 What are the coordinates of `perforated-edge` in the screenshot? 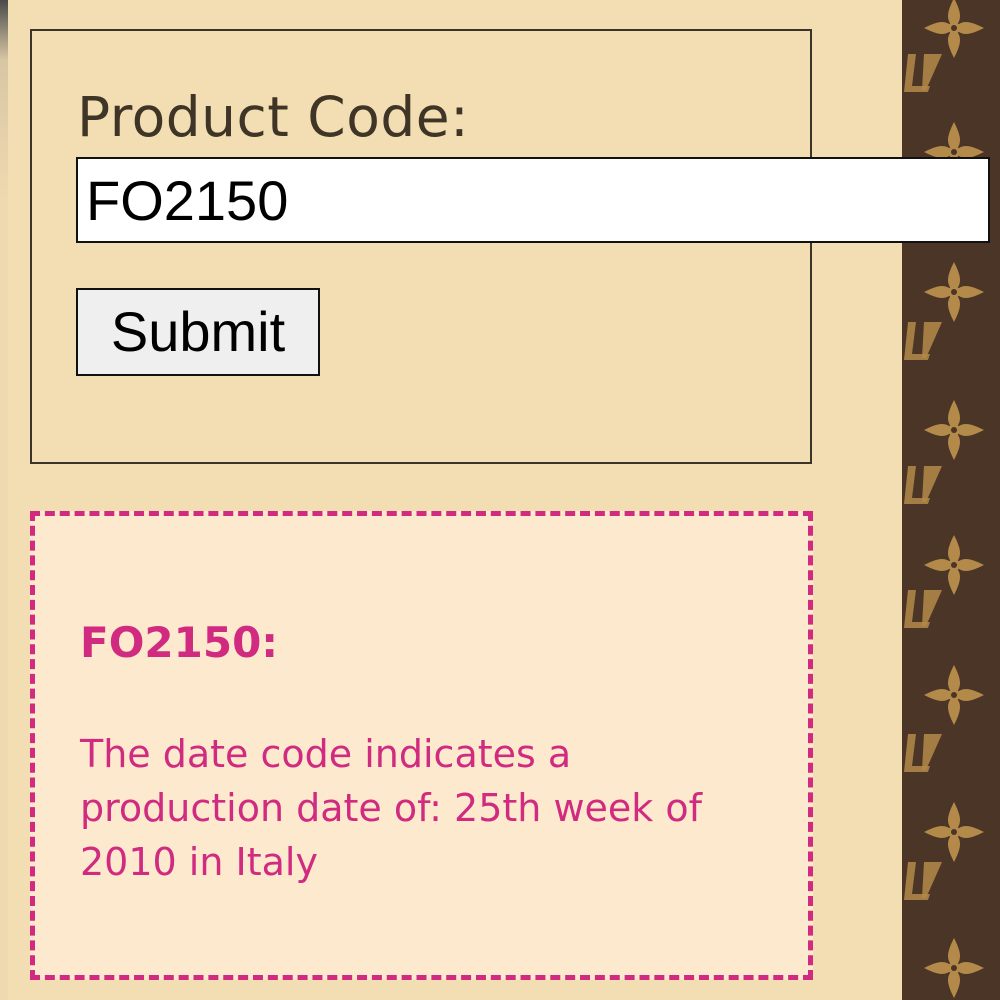 It's located at (903, 500).